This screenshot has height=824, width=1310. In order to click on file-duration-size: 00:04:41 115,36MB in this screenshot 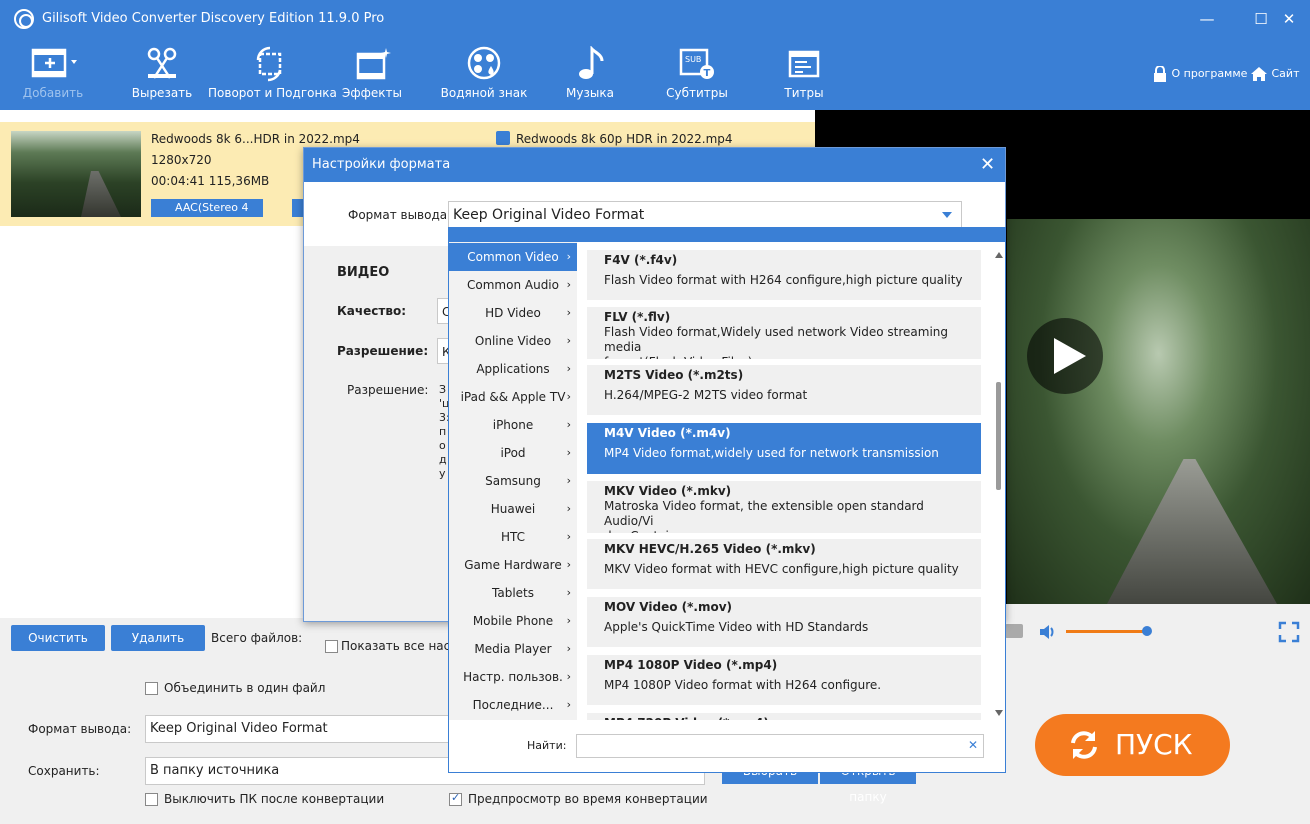, I will do `click(210, 181)`.